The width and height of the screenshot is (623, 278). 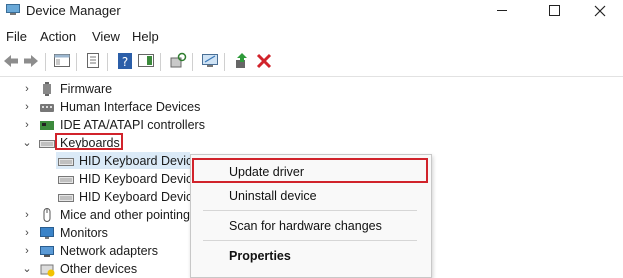 I want to click on maximize-button, so click(x=554, y=11).